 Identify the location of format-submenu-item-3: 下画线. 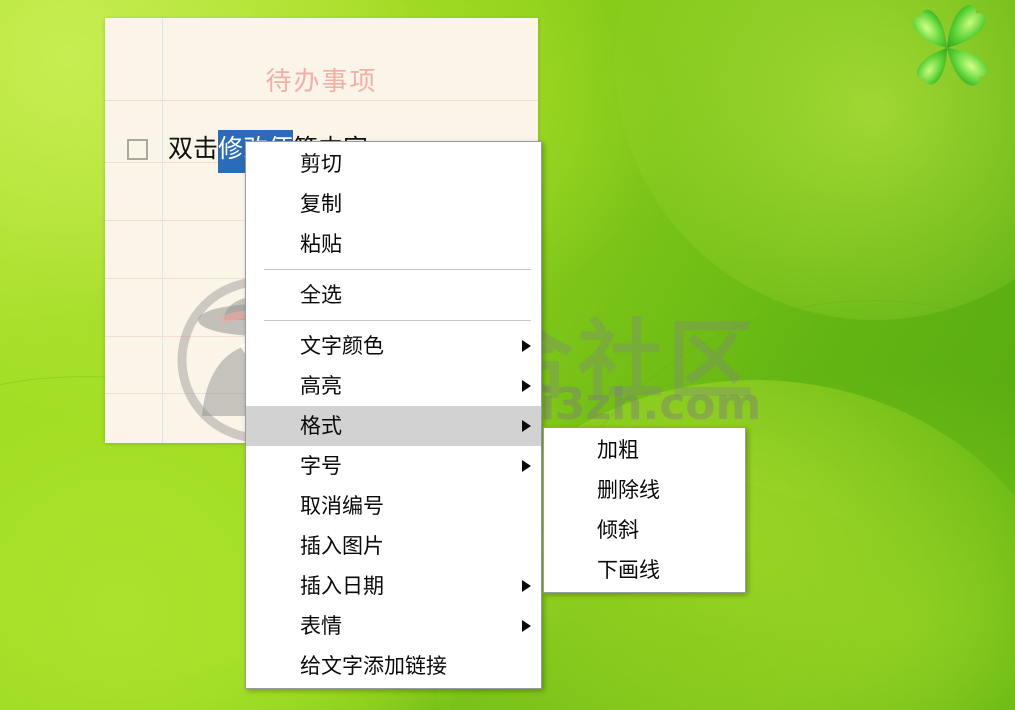
(644, 570).